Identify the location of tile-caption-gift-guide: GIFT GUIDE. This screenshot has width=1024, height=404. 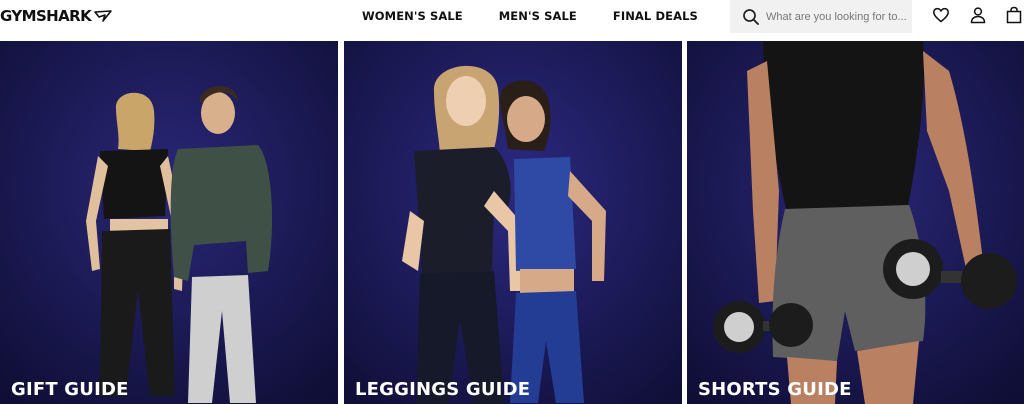
(70, 389).